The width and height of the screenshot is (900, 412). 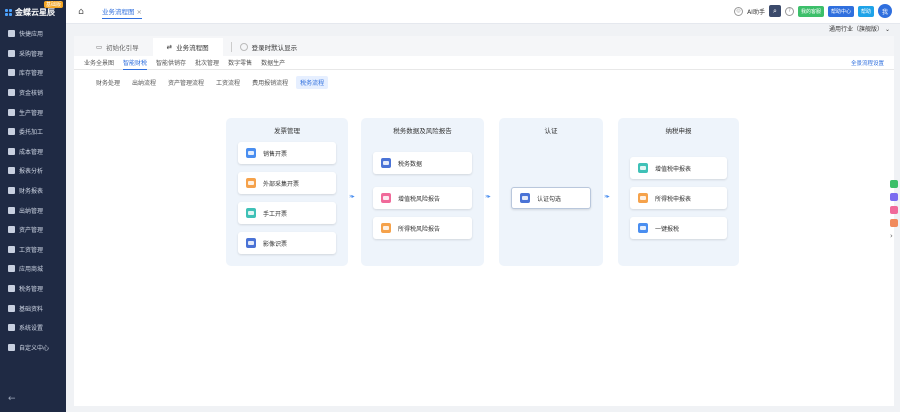 What do you see at coordinates (171, 63) in the screenshot?
I see `module-tab: 智能供销存` at bounding box center [171, 63].